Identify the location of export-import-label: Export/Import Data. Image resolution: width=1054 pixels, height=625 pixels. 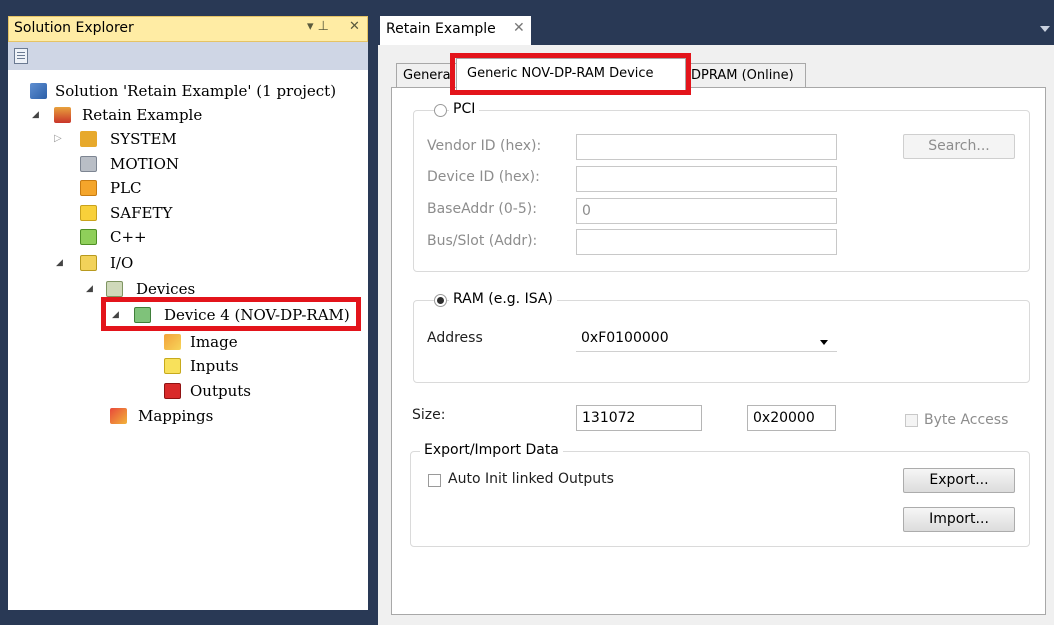
(491, 450).